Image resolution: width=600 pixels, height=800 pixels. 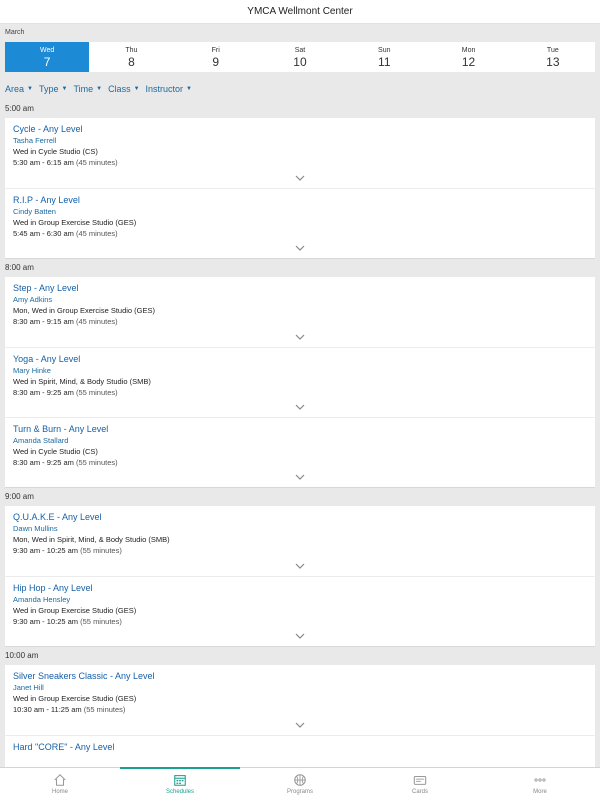 What do you see at coordinates (164, 89) in the screenshot?
I see `filter-label: Instructor` at bounding box center [164, 89].